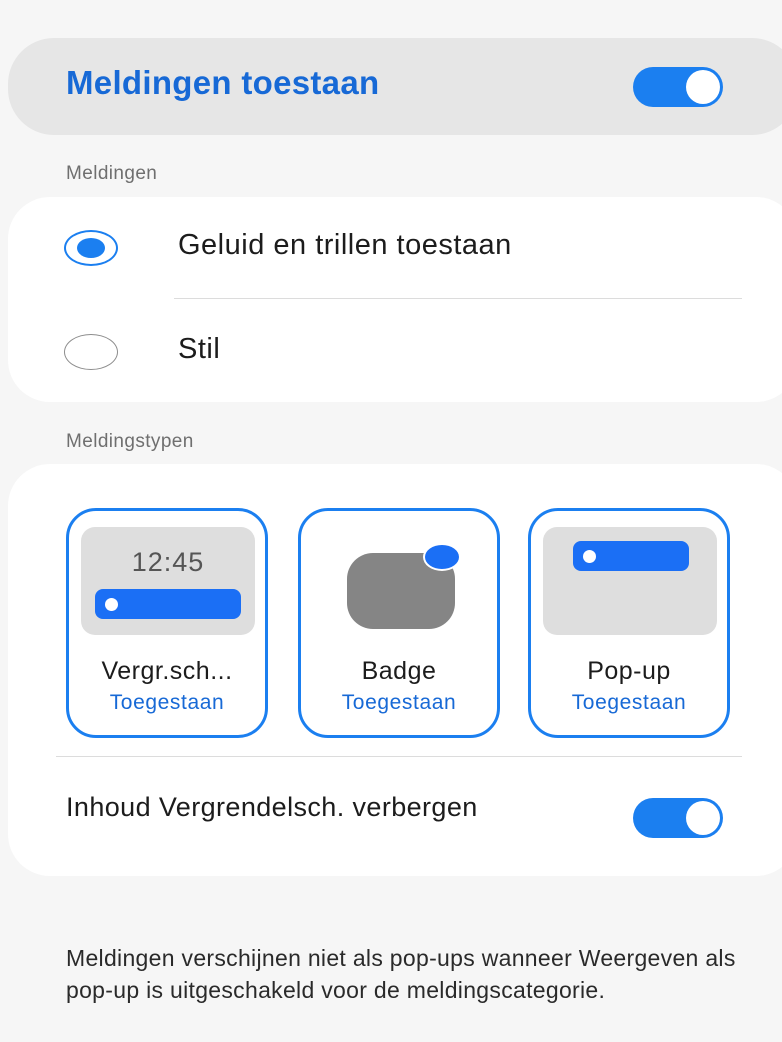  I want to click on hide-content-toggle, so click(678, 818).